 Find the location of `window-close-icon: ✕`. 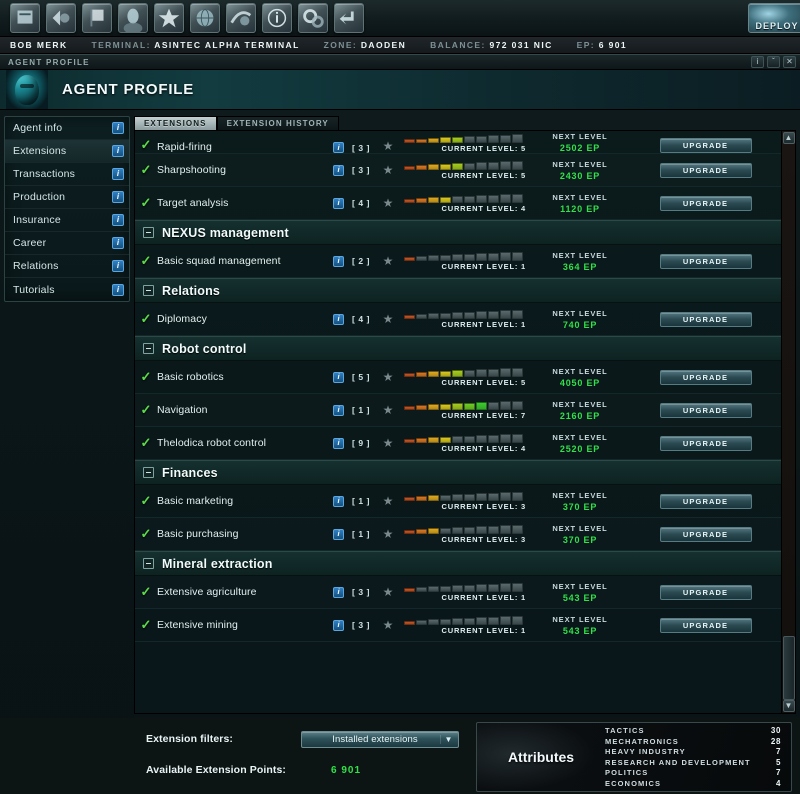

window-close-icon: ✕ is located at coordinates (789, 62).